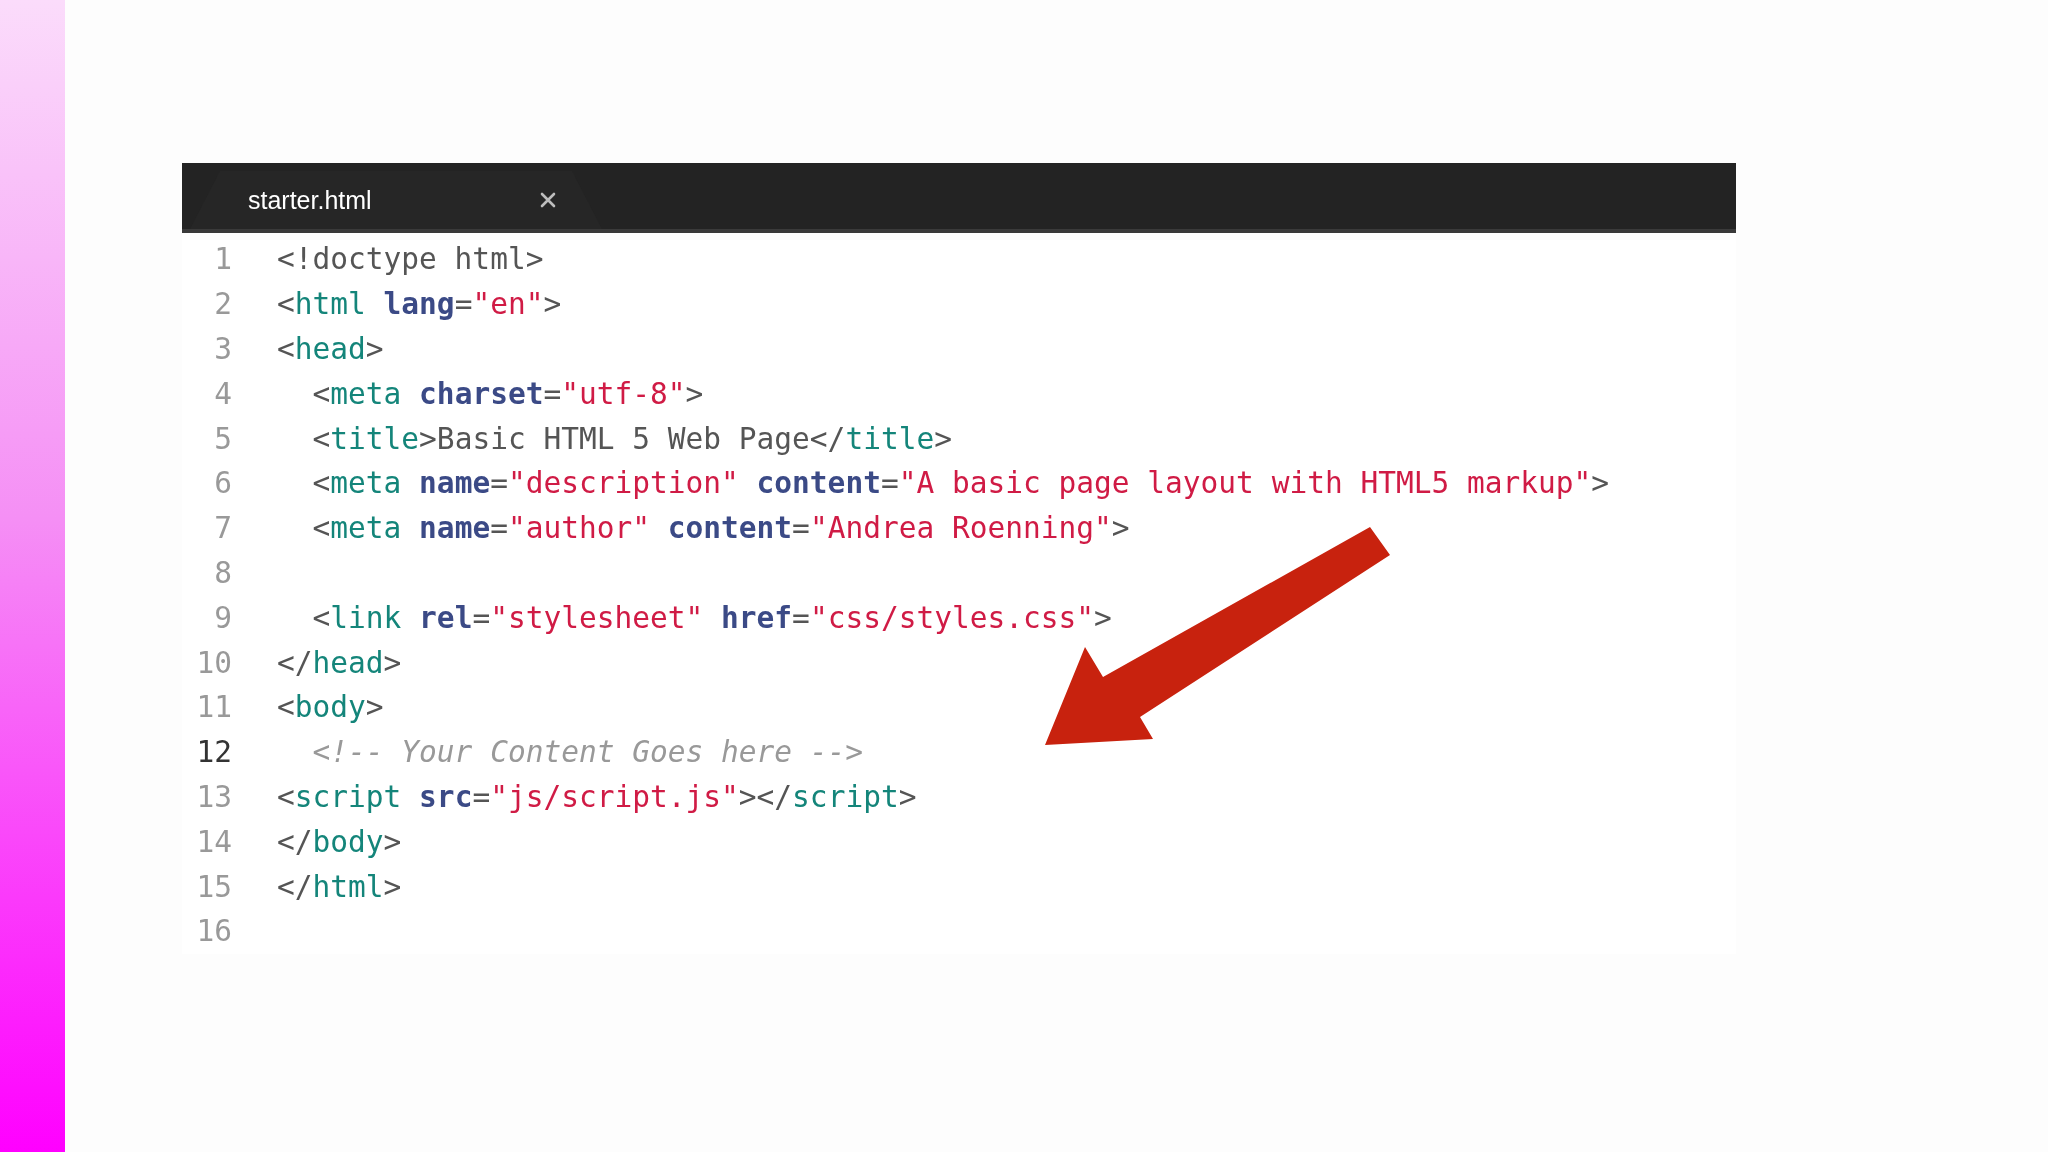  Describe the element at coordinates (631, 438) in the screenshot. I see `code-line: <title>Basic HTML 5 Web Page</title>` at that location.